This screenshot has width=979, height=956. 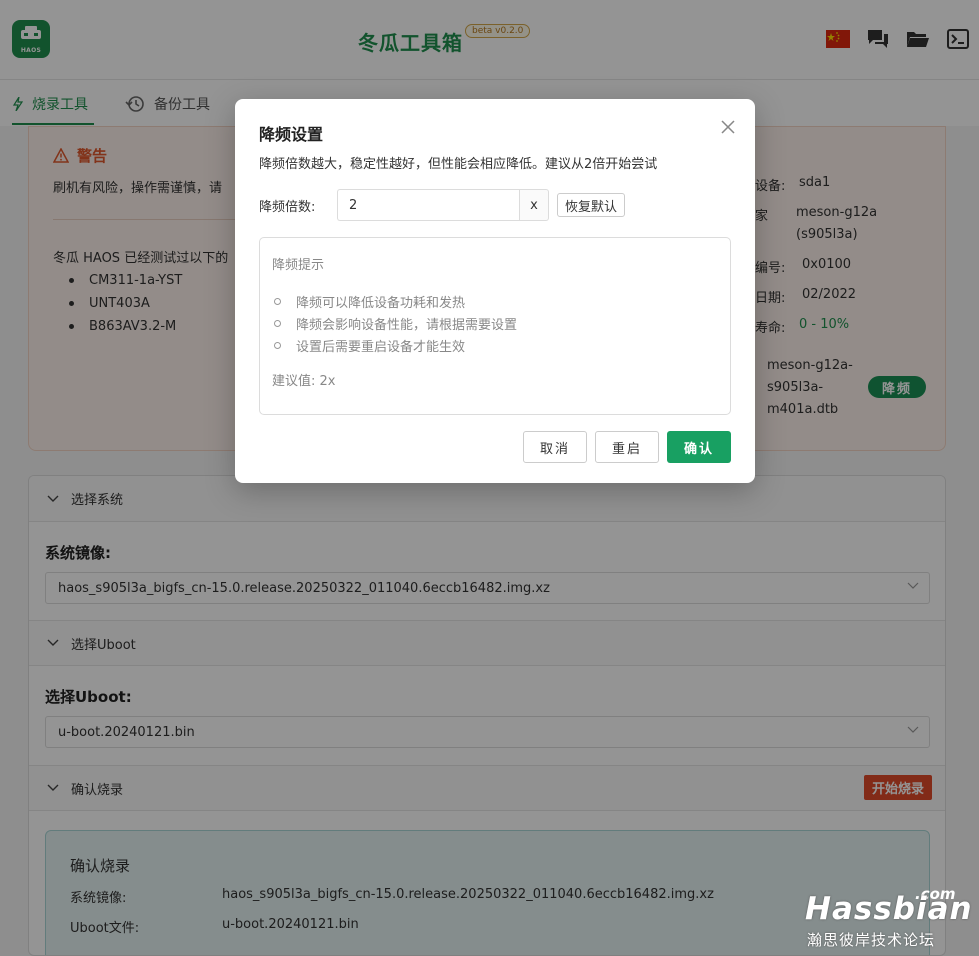 I want to click on factor-label: 降频倍数:, so click(x=287, y=207).